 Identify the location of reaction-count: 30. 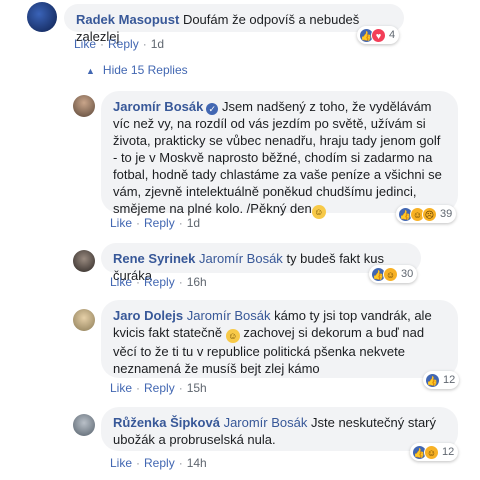
(407, 274).